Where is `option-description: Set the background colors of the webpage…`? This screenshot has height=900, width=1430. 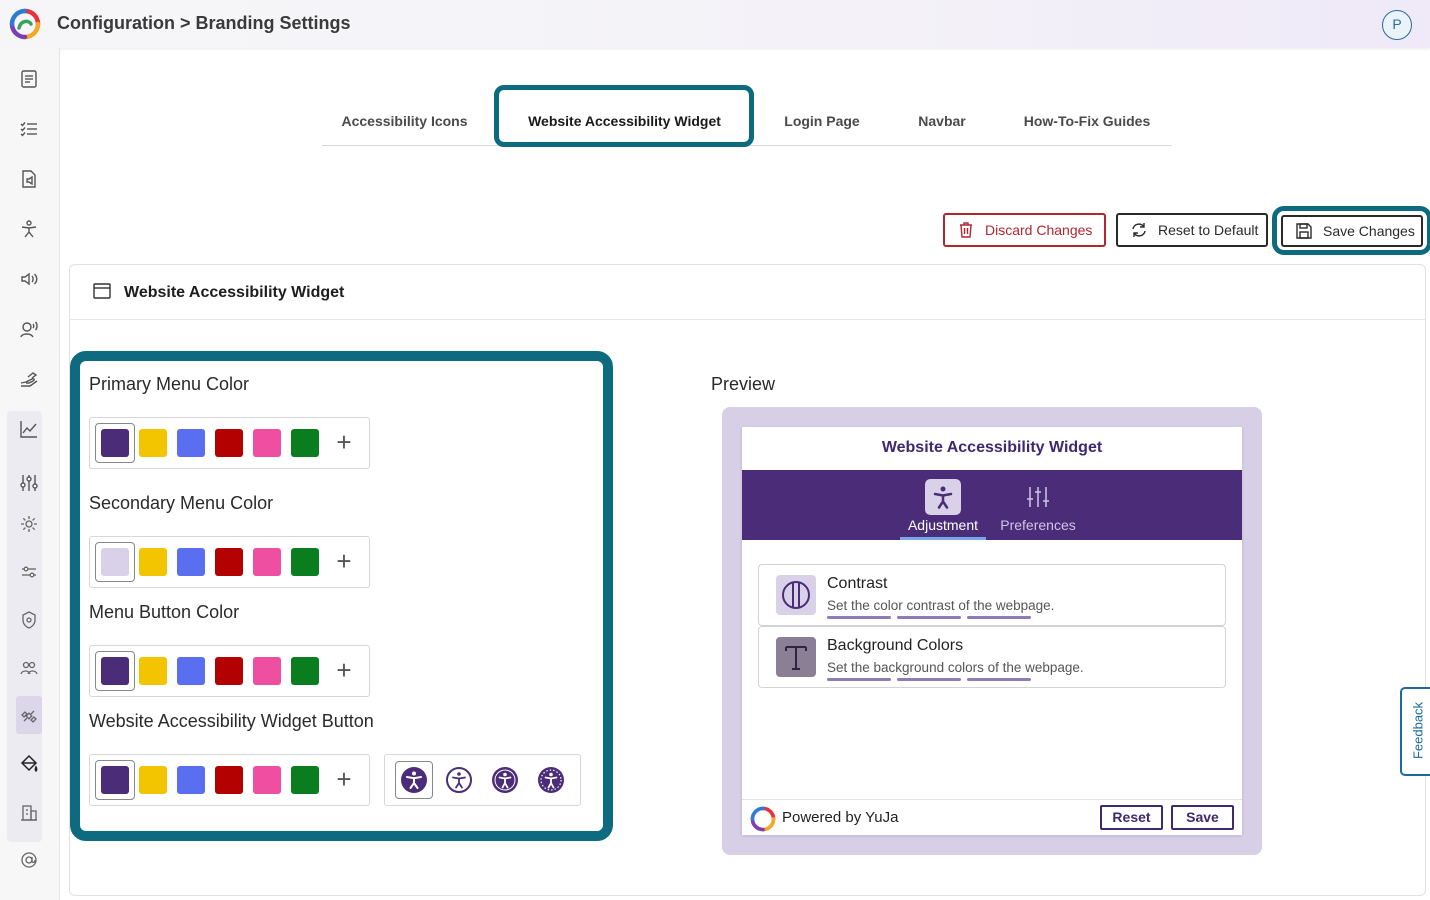
option-description: Set the background colors of the webpage… is located at coordinates (955, 667).